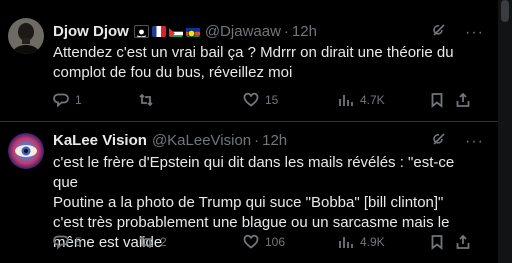 This screenshot has width=512, height=263. What do you see at coordinates (141, 31) in the screenshot?
I see `skull-crossbones-icon` at bounding box center [141, 31].